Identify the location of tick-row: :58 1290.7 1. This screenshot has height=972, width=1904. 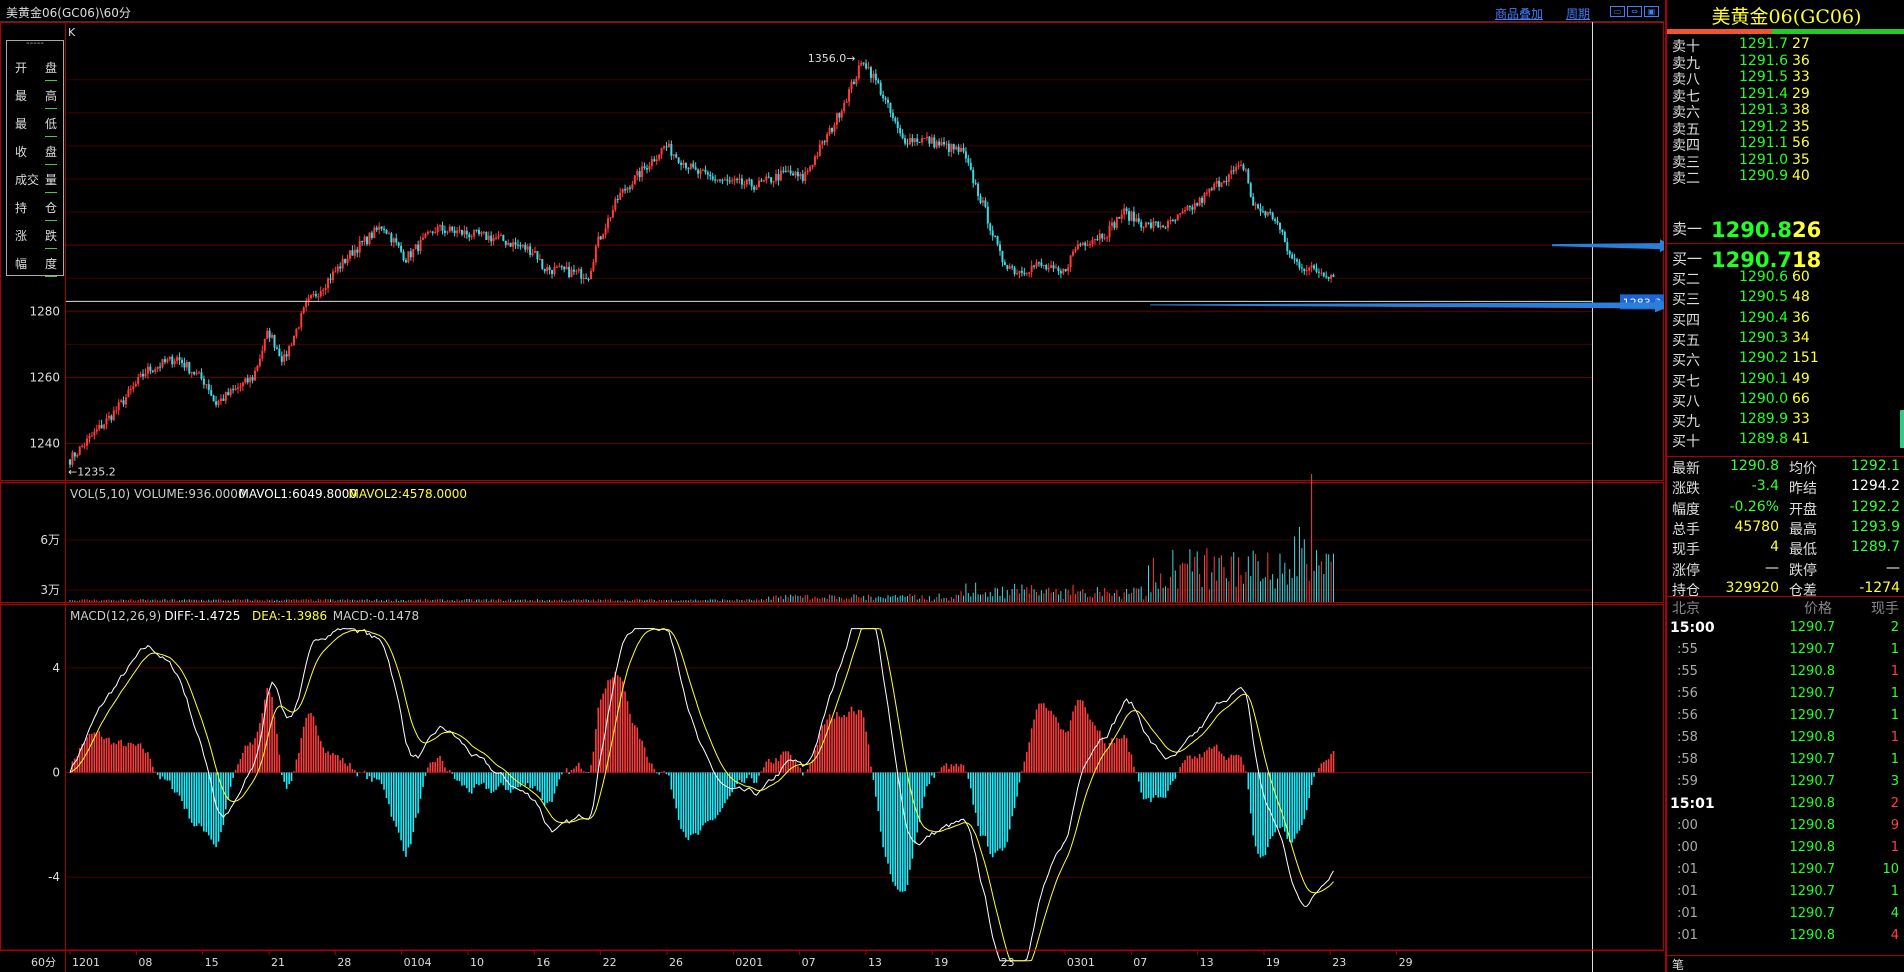
(1785, 763).